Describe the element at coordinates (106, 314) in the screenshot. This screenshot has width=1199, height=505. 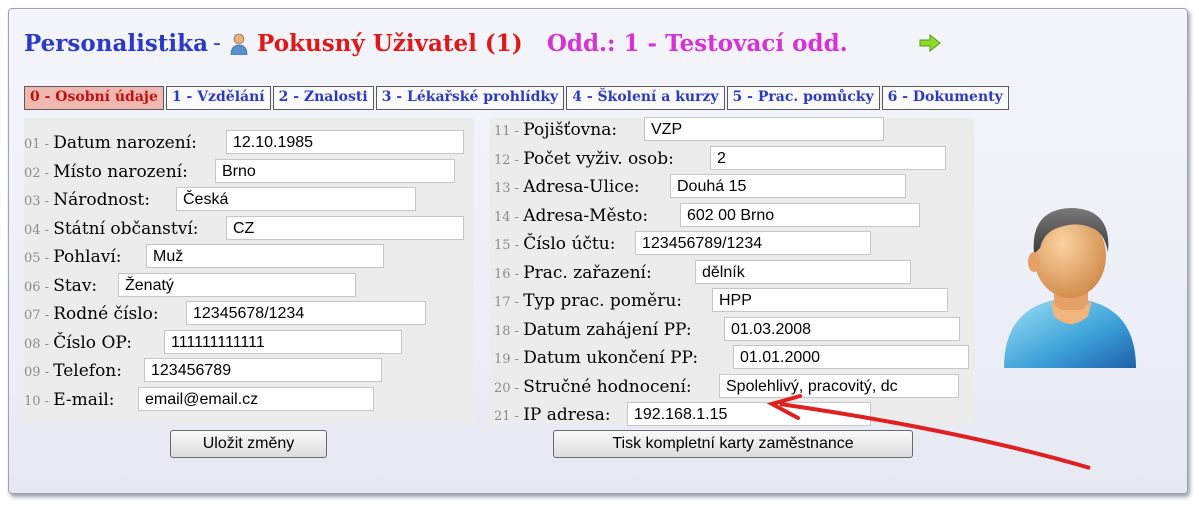
I see `field-label: Rodné číslo:` at that location.